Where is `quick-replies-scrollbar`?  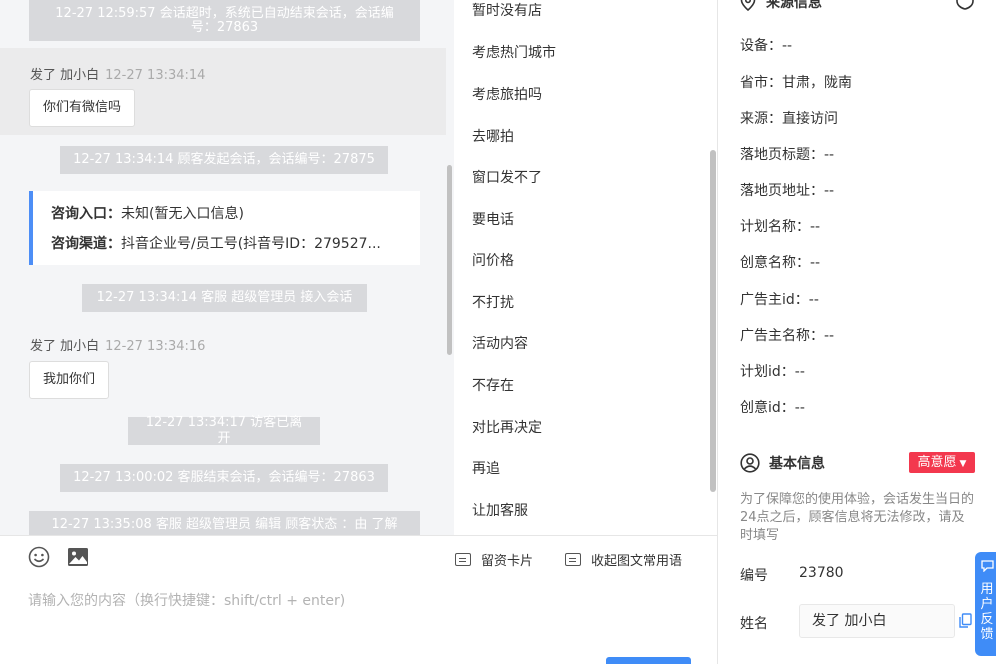 quick-replies-scrollbar is located at coordinates (713, 321).